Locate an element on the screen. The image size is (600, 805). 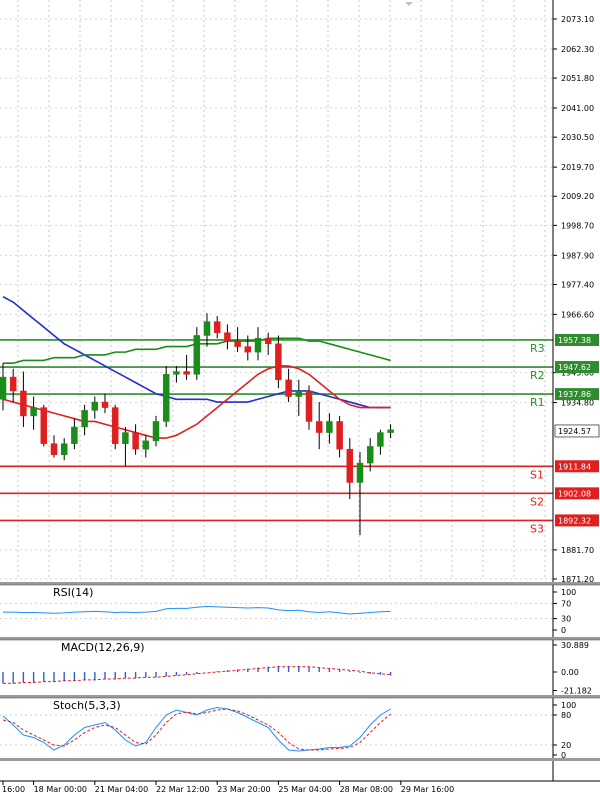
macd-label: MACD(12,26,9) is located at coordinates (103, 647).